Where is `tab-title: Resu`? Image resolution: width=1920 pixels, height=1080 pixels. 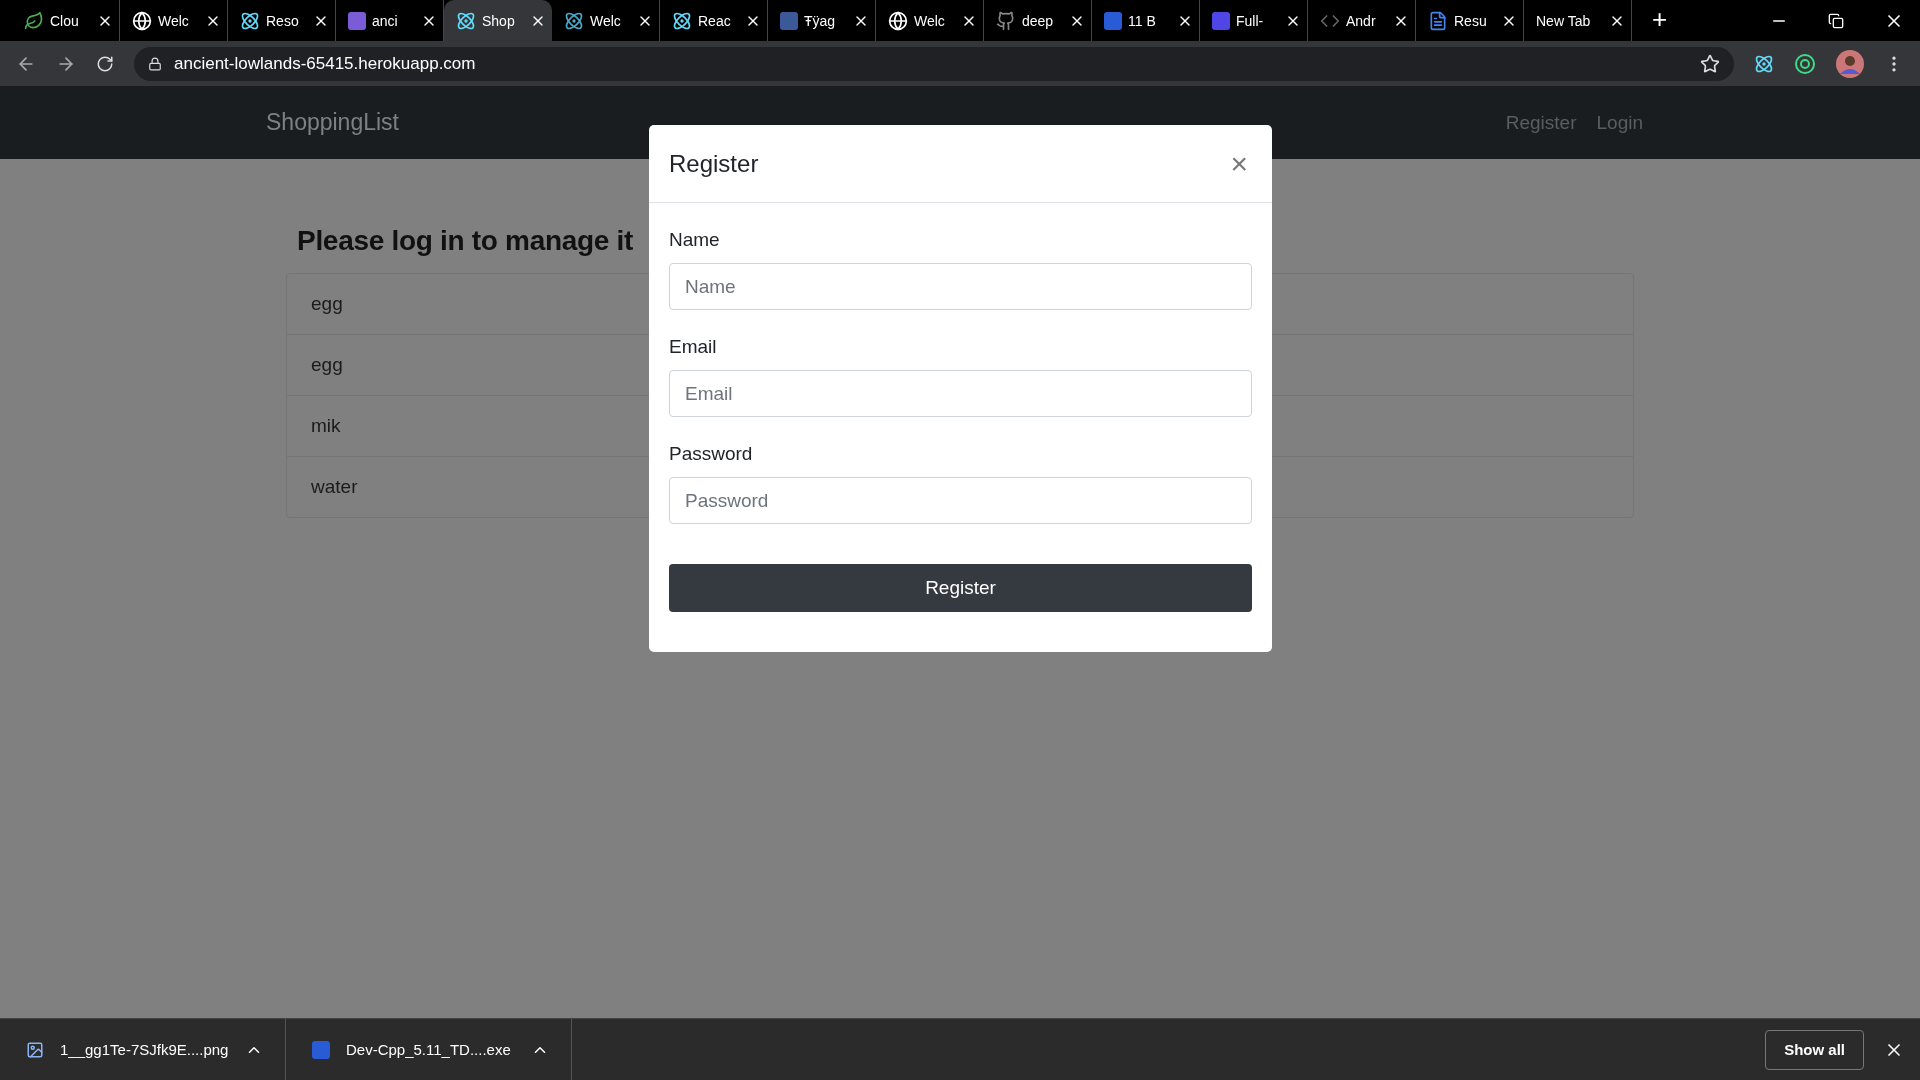
tab-title: Resu is located at coordinates (1471, 20).